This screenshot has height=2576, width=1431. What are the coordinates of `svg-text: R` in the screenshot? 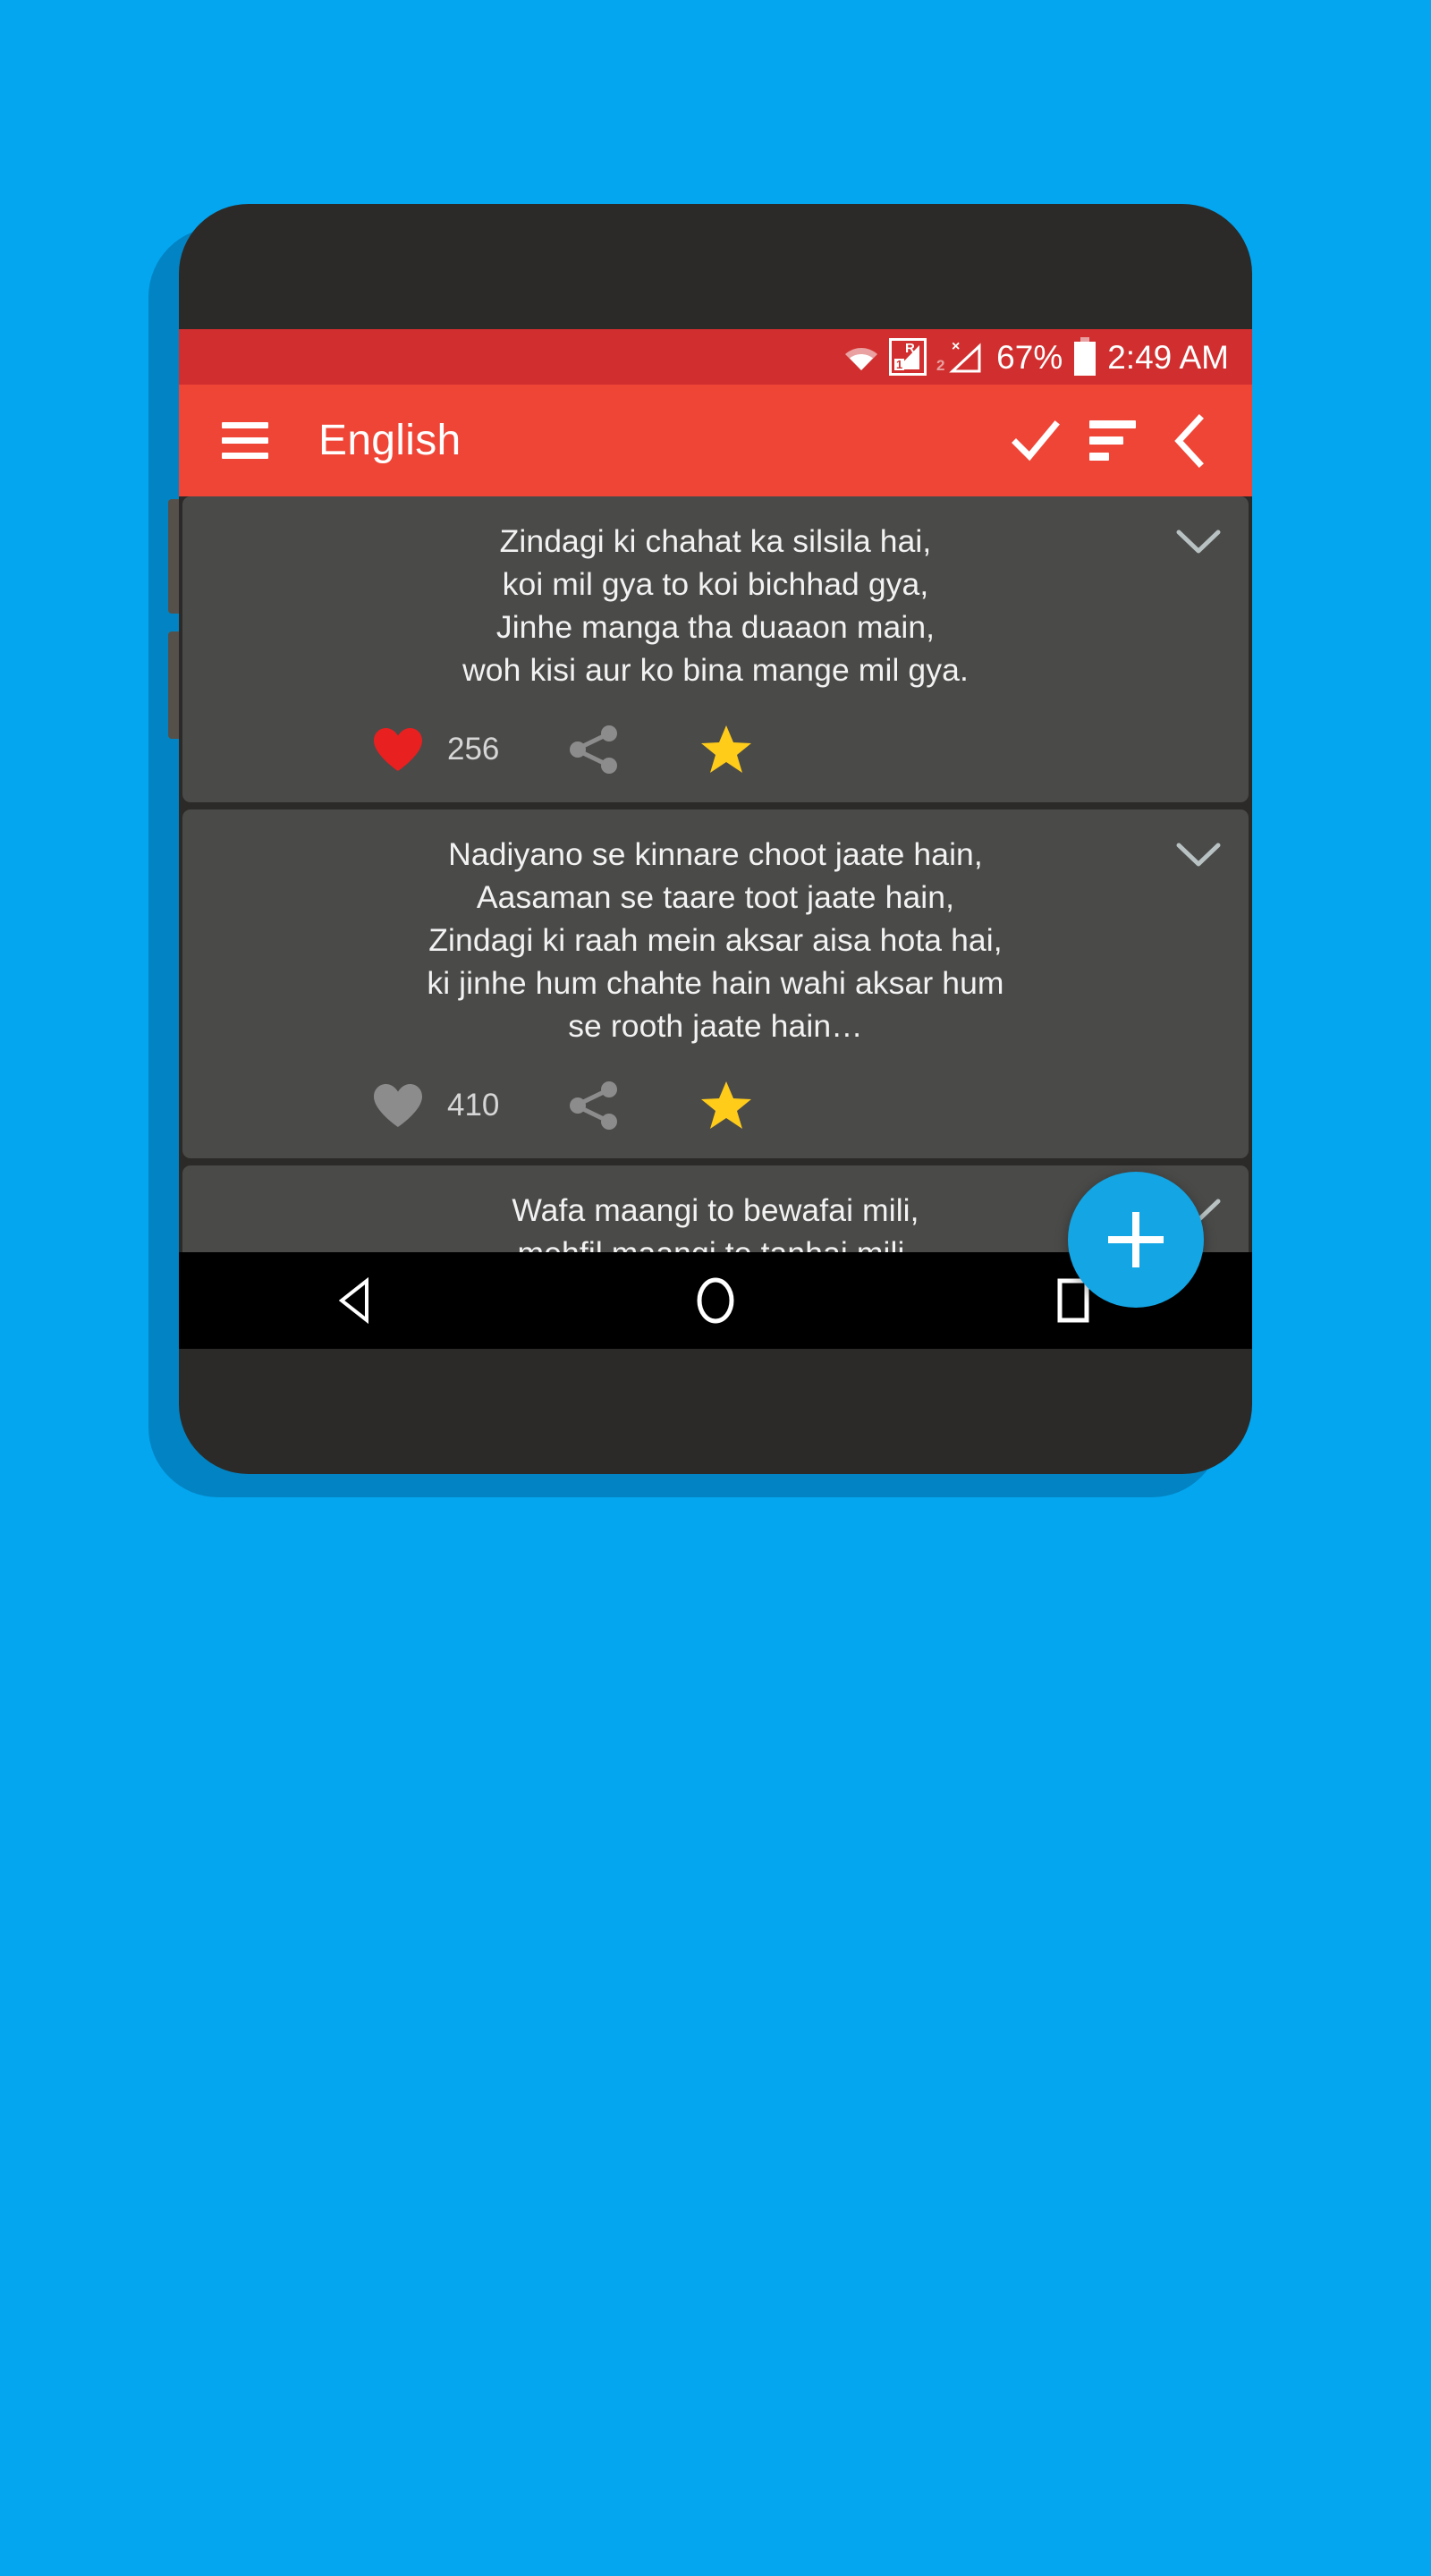 It's located at (910, 348).